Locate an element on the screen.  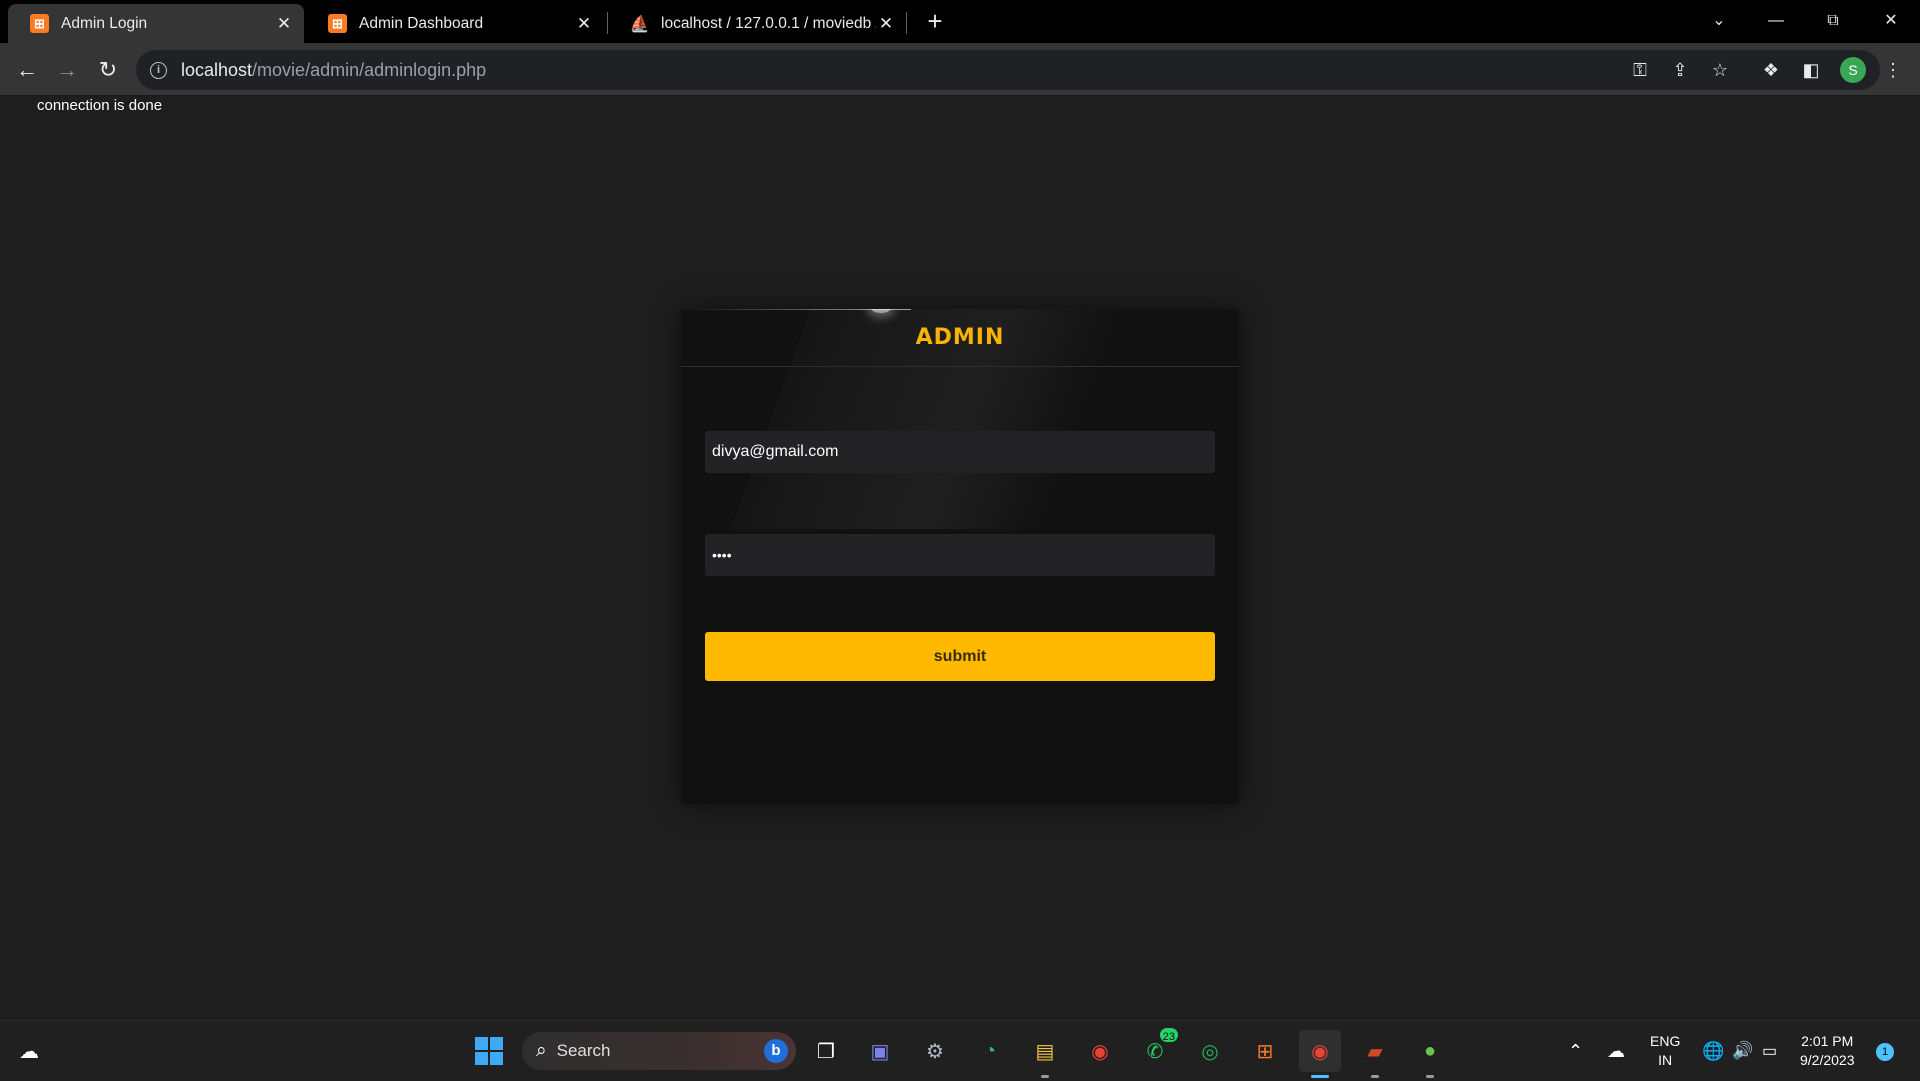
tab-title: localhost / 127.0.0.1 / moviedb / is located at coordinates (768, 23).